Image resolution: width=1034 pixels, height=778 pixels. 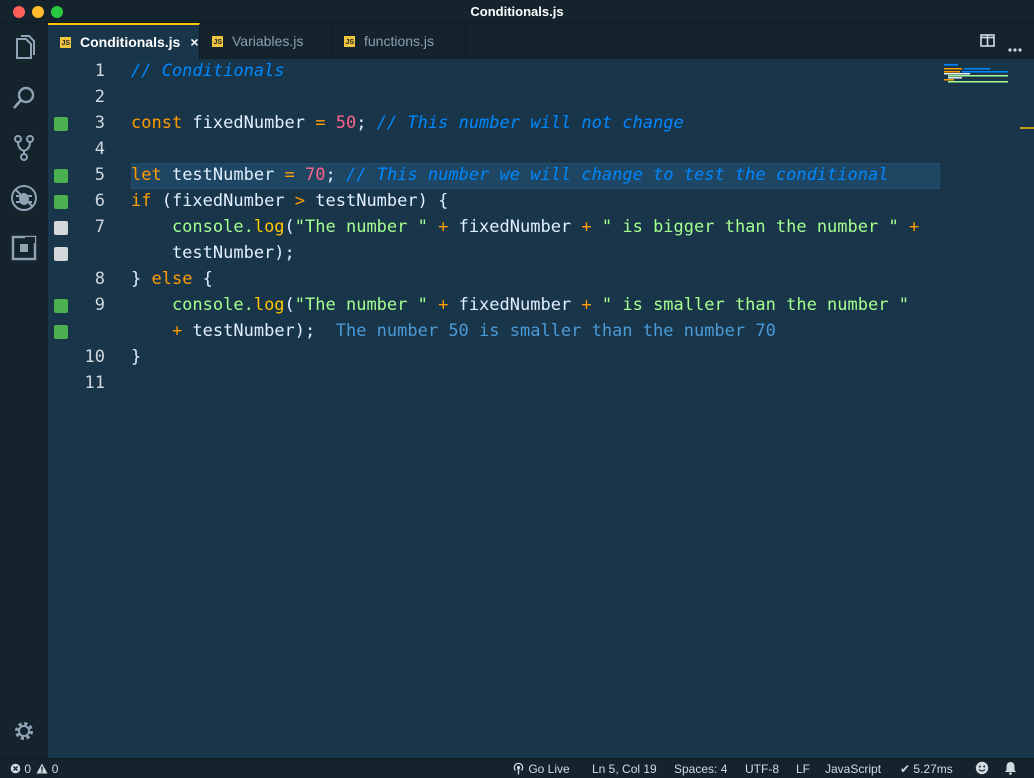 What do you see at coordinates (28, 769) in the screenshot?
I see `error-count: 0` at bounding box center [28, 769].